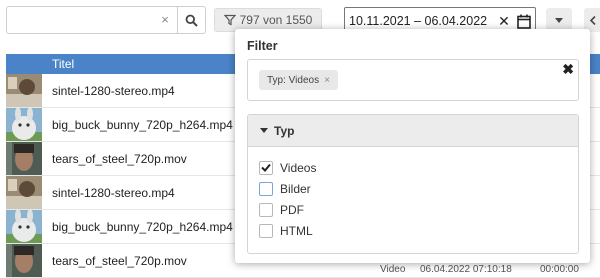  What do you see at coordinates (284, 130) in the screenshot?
I see `filter-group-title: Typ` at bounding box center [284, 130].